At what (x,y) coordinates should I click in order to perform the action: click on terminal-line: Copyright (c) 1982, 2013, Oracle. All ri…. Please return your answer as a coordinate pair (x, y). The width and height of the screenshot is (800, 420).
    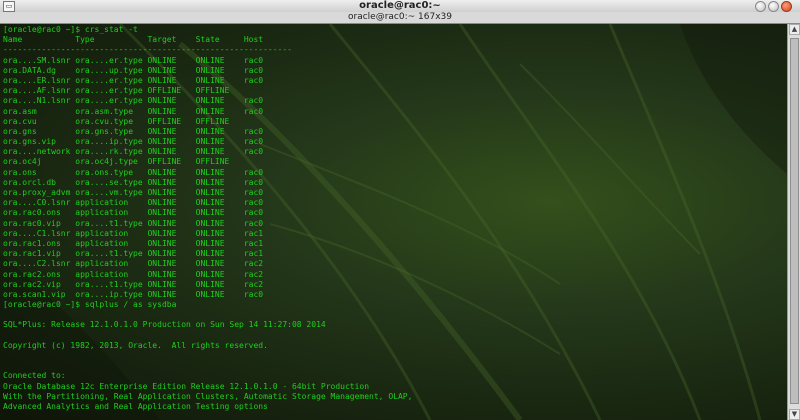
    Looking at the image, I should click on (135, 345).